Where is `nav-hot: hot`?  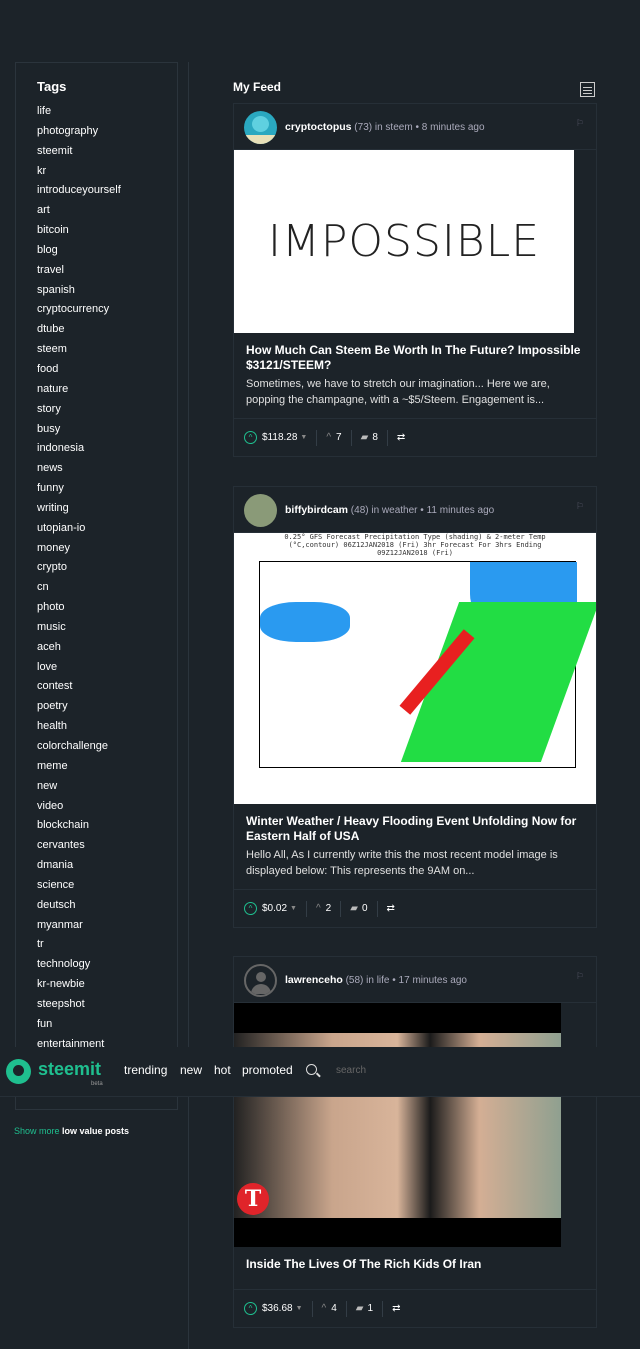 nav-hot: hot is located at coordinates (222, 1070).